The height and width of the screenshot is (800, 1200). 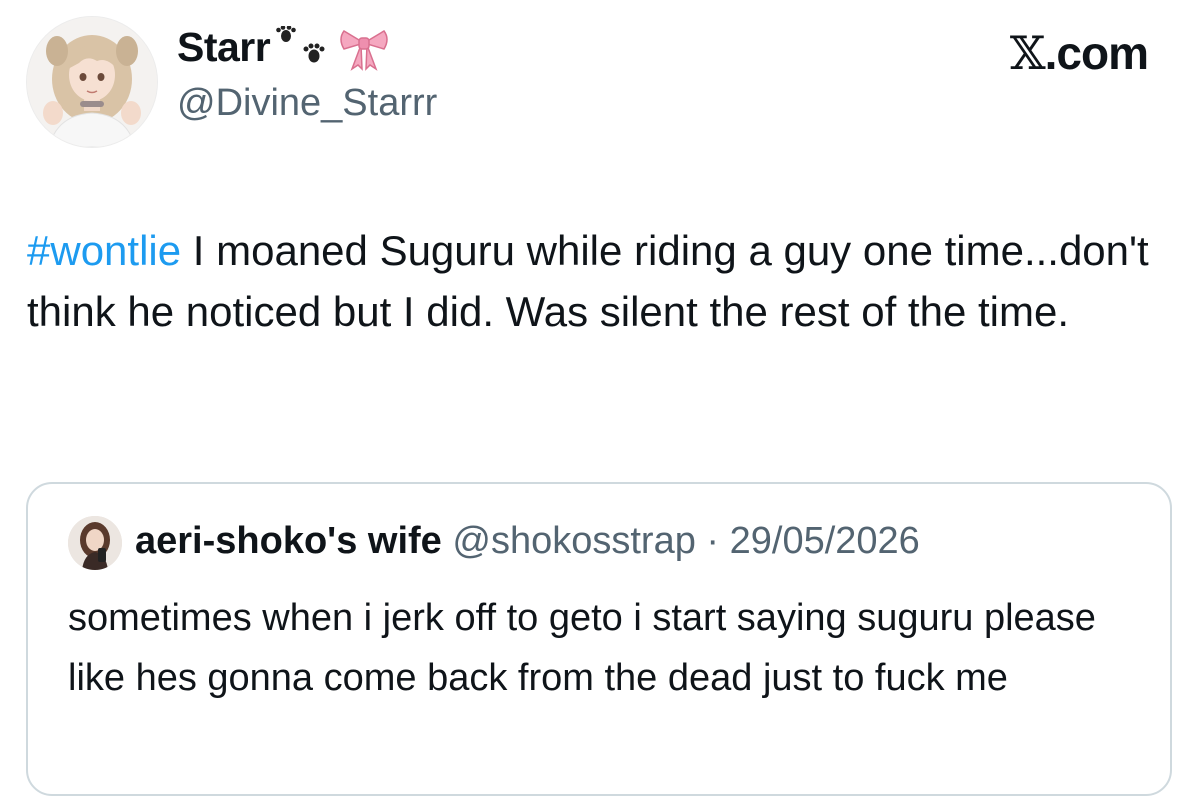 I want to click on ribbon-bow-icon, so click(x=364, y=48).